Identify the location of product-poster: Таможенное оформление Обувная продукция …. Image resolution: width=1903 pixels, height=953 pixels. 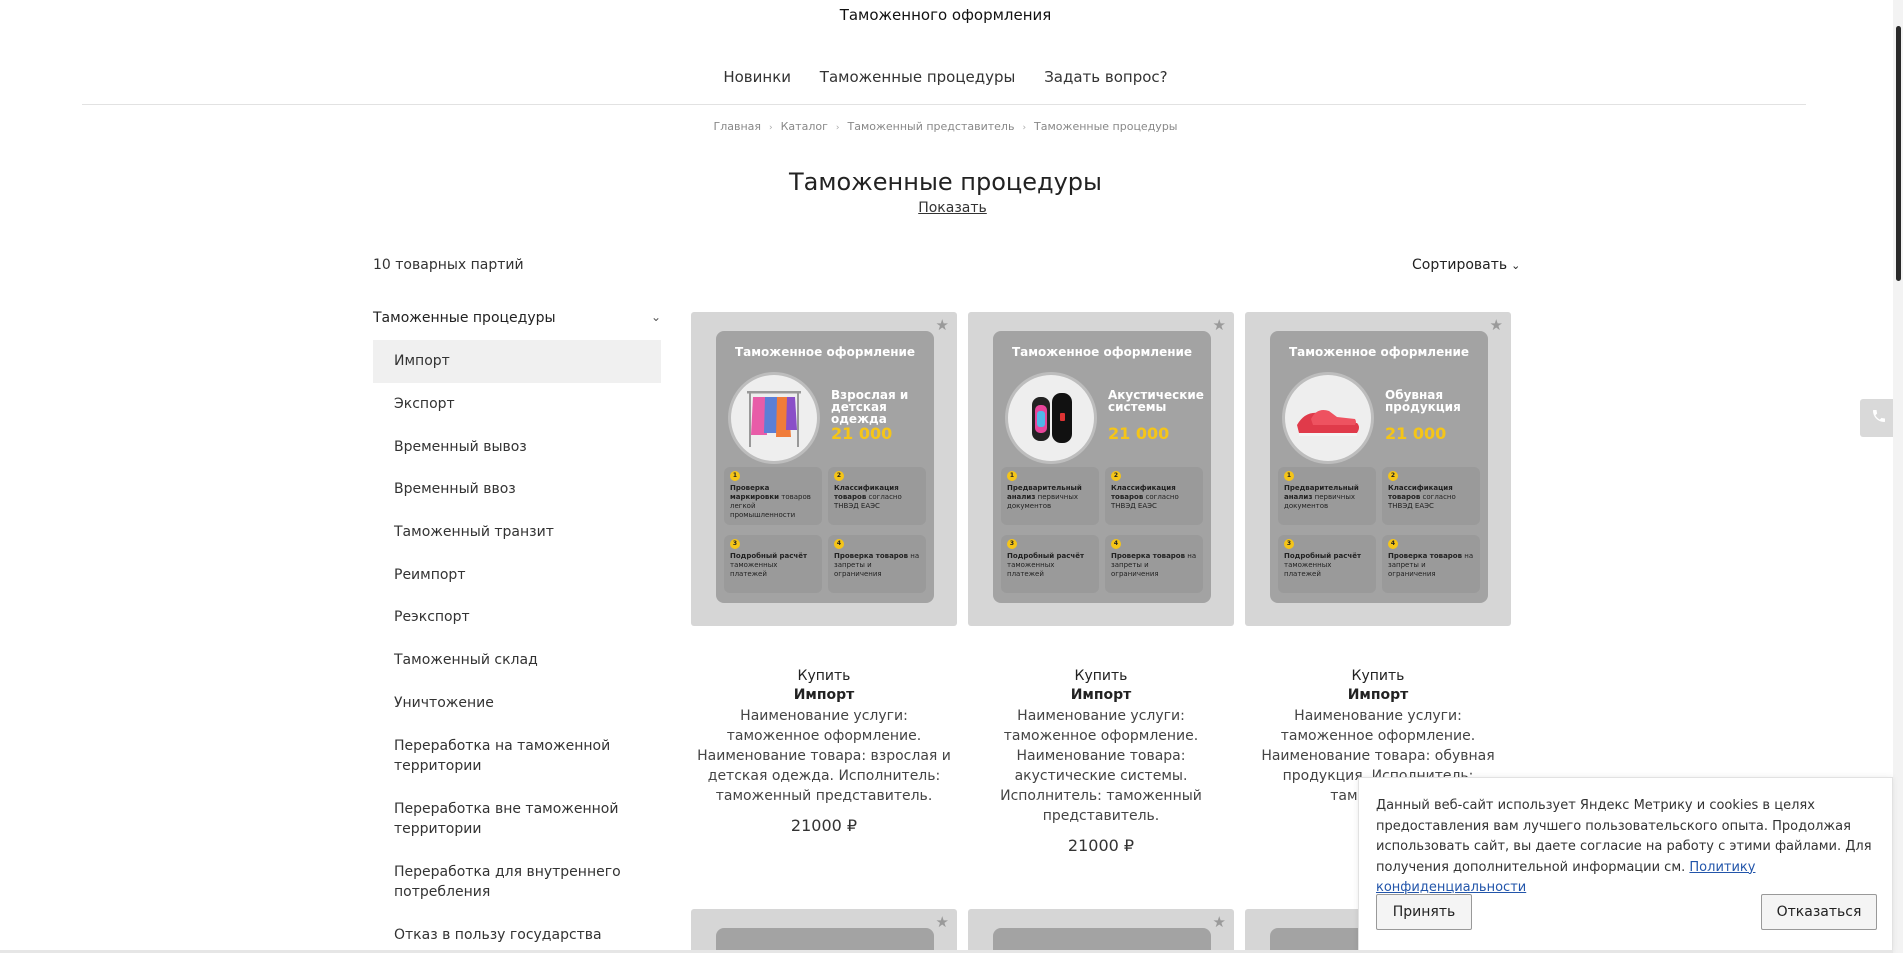
(1379, 467).